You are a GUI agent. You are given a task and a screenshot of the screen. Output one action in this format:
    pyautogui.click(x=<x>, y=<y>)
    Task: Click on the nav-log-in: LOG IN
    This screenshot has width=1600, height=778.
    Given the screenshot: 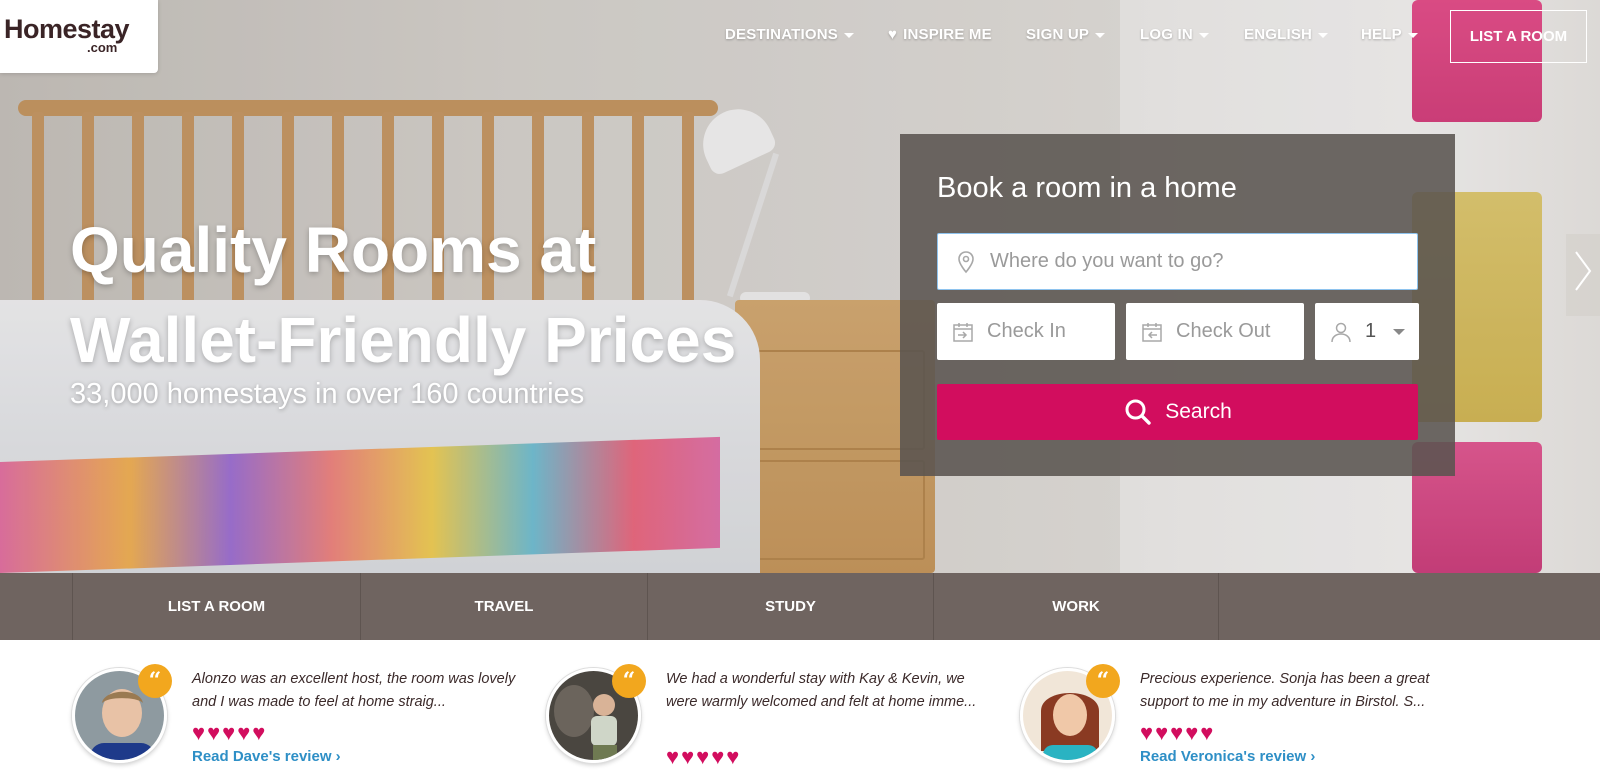 What is the action you would take?
    pyautogui.click(x=1174, y=34)
    